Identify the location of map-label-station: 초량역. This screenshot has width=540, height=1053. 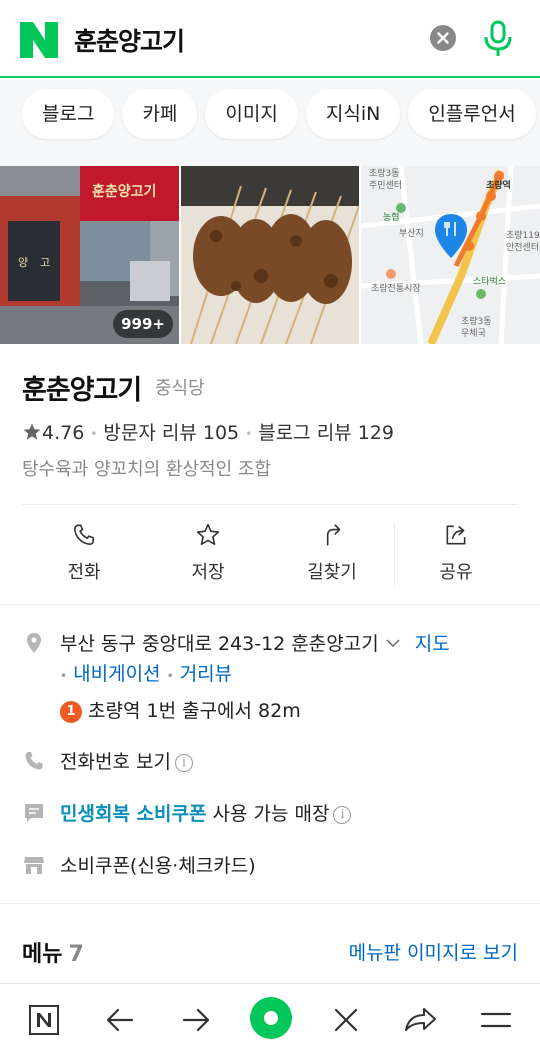
(498, 185).